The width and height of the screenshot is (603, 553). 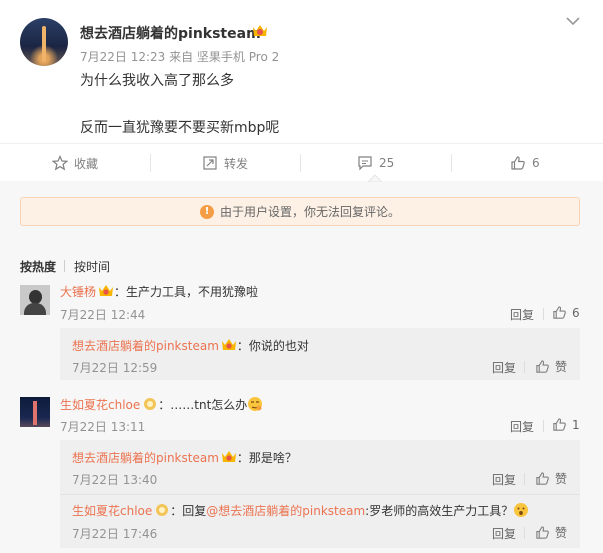 I want to click on reply-time: 7月22日 13:40, so click(x=115, y=480).